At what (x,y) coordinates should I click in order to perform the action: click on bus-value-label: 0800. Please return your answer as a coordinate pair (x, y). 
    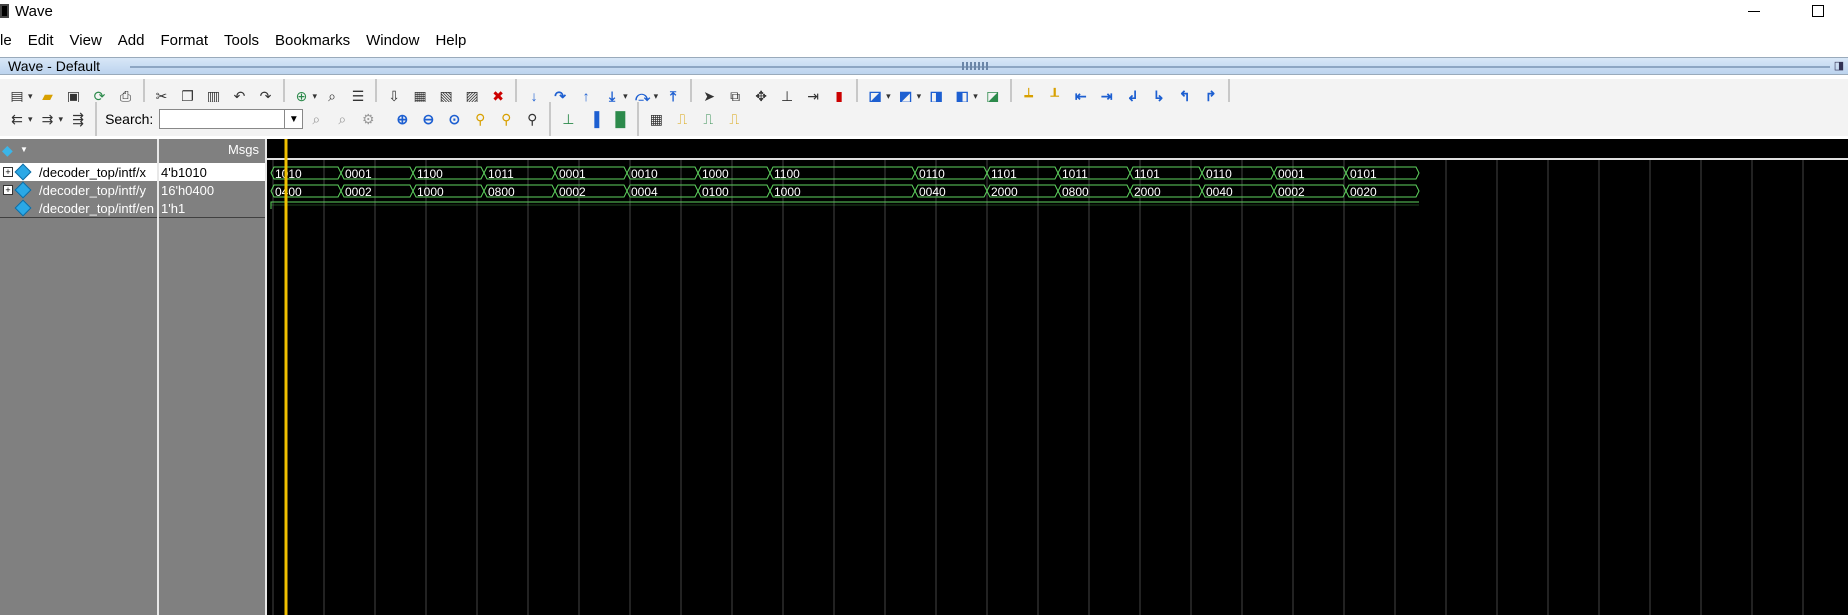
    Looking at the image, I should click on (501, 192).